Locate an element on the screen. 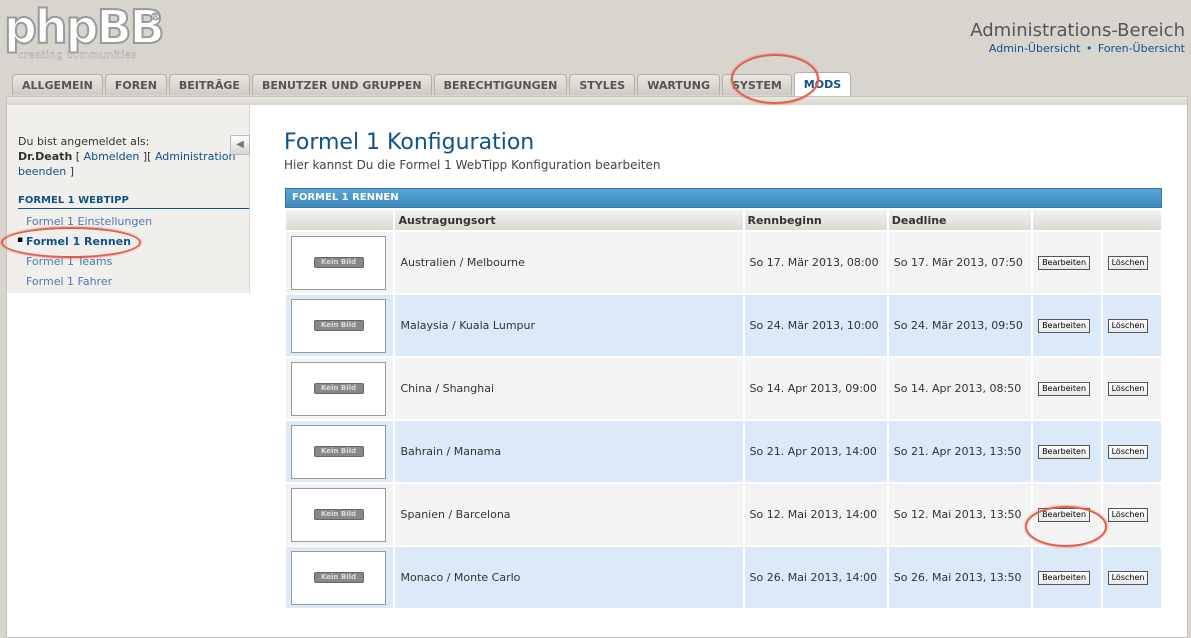  race-start: So 17. Mär 2013, 08:00 is located at coordinates (815, 262).